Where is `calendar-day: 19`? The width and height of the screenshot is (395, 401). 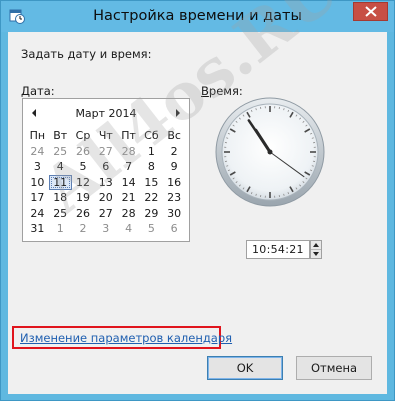 calendar-day: 19 is located at coordinates (83, 198).